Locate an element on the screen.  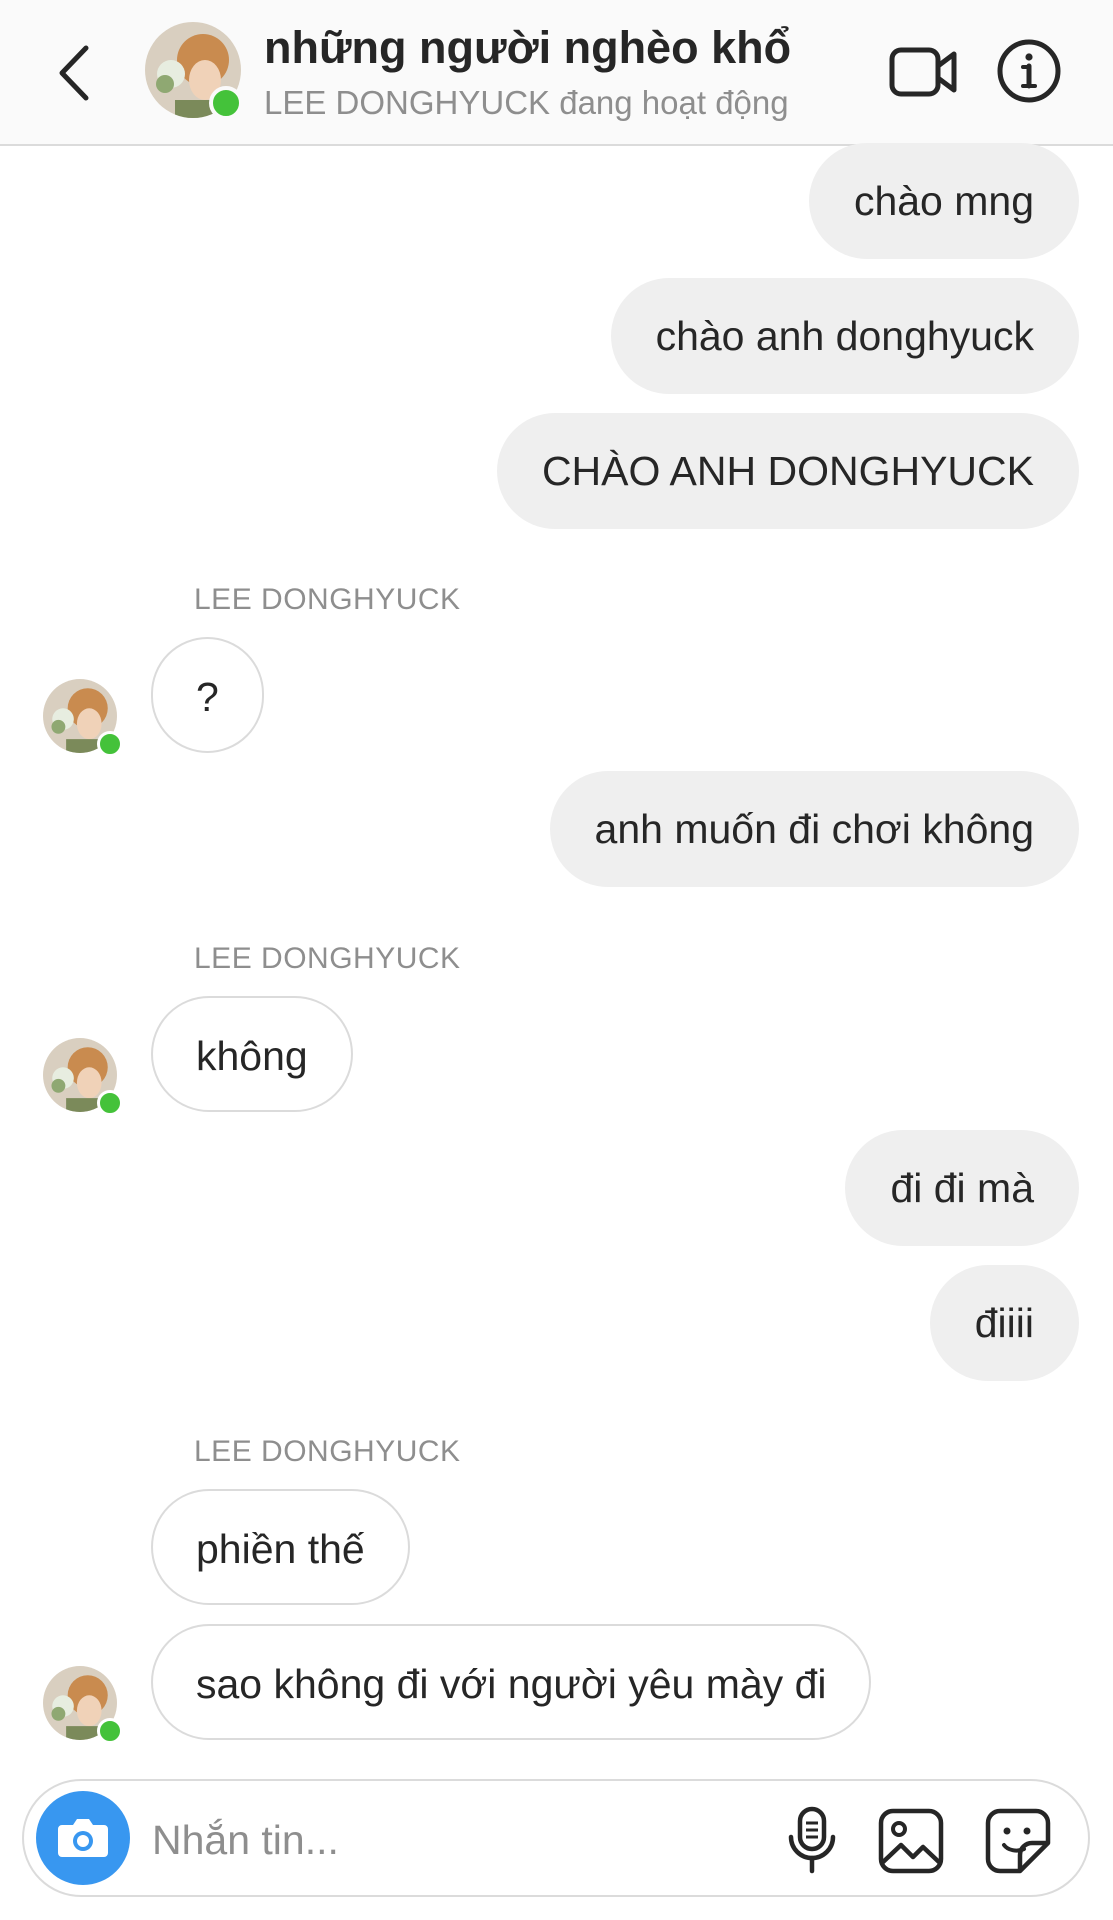
incoming-message: sao không đi với người yêu mày đi is located at coordinates (511, 1682).